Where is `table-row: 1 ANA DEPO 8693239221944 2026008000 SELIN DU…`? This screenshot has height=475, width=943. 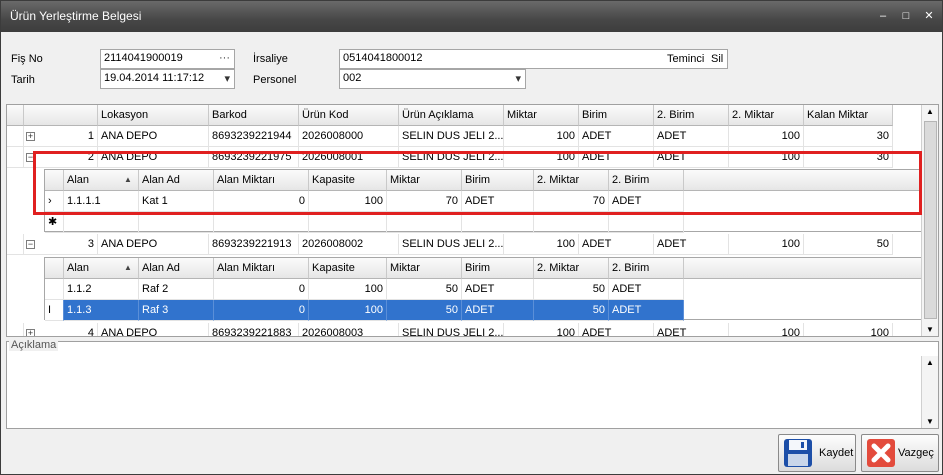
table-row: 1 ANA DEPO 8693239221944 2026008000 SELIN DU… is located at coordinates (464, 136).